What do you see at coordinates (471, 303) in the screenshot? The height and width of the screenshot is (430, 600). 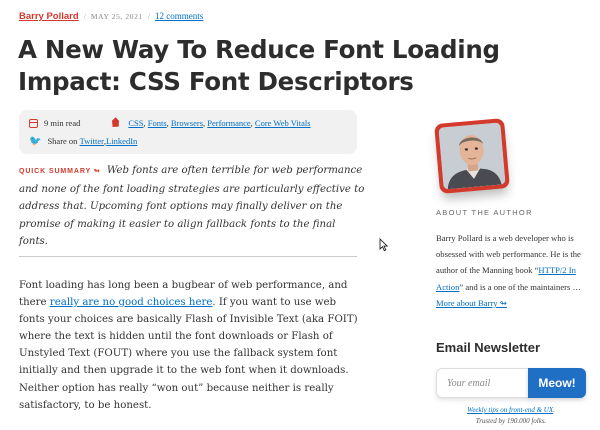 I see `more-about-author-link: More about Barry ↬` at bounding box center [471, 303].